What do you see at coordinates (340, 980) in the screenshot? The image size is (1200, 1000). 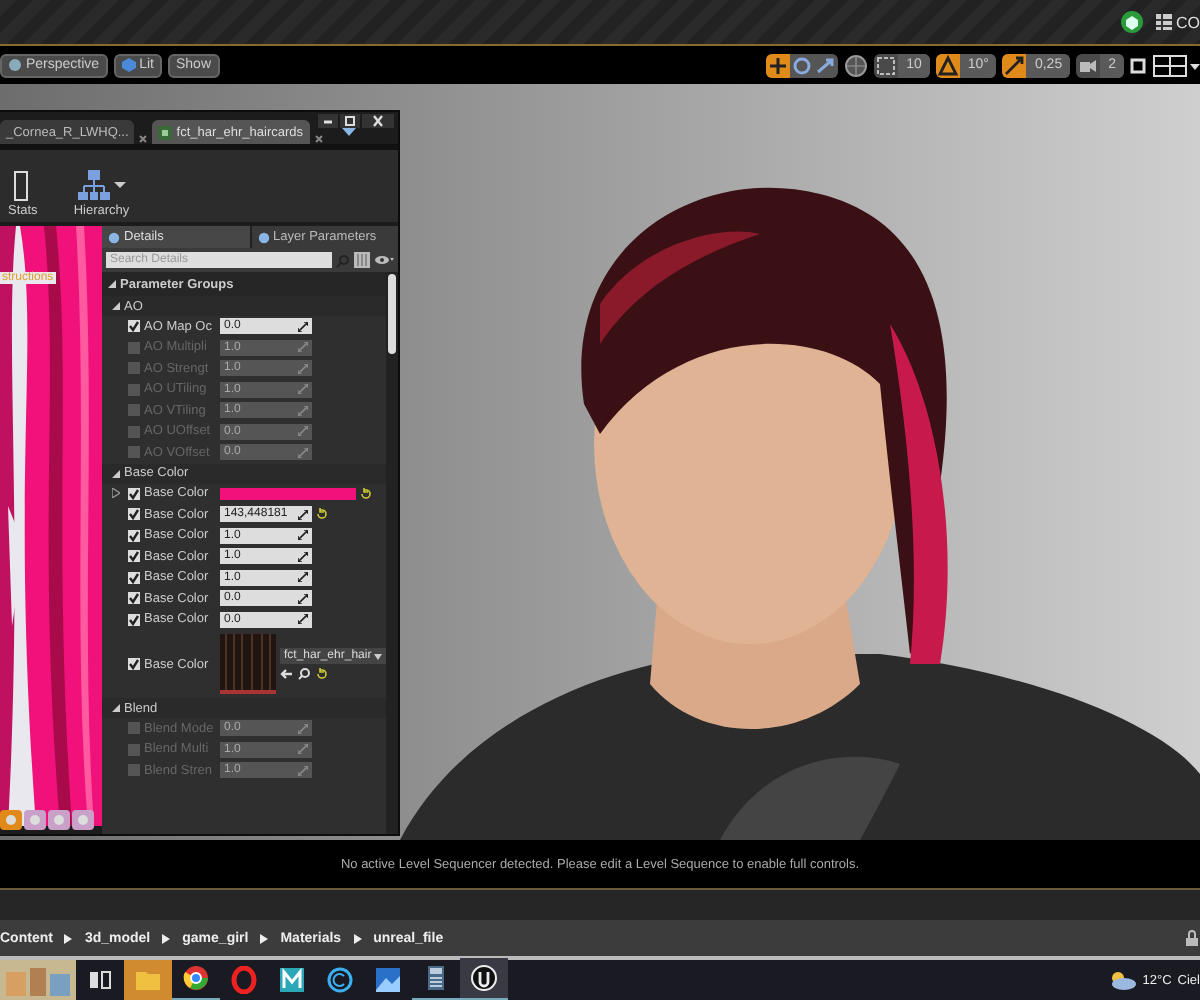 I see `circle-icon` at bounding box center [340, 980].